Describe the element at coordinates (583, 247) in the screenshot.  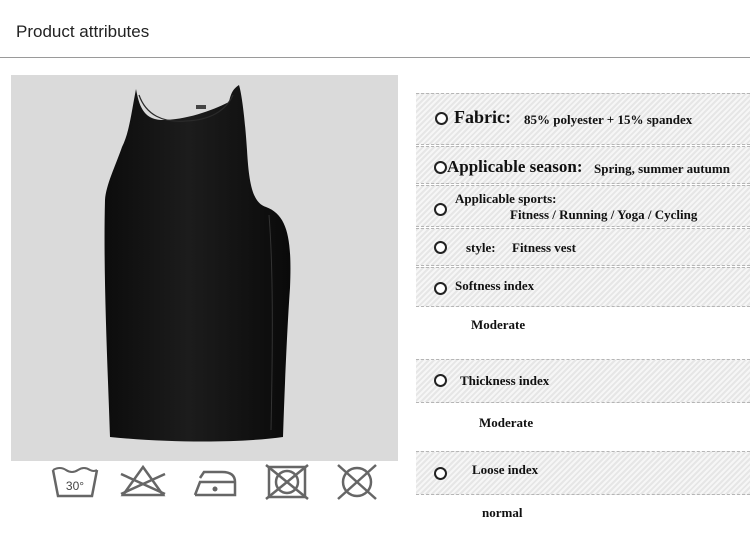
I see `attr-row-style: style: Fitness vest` at that location.